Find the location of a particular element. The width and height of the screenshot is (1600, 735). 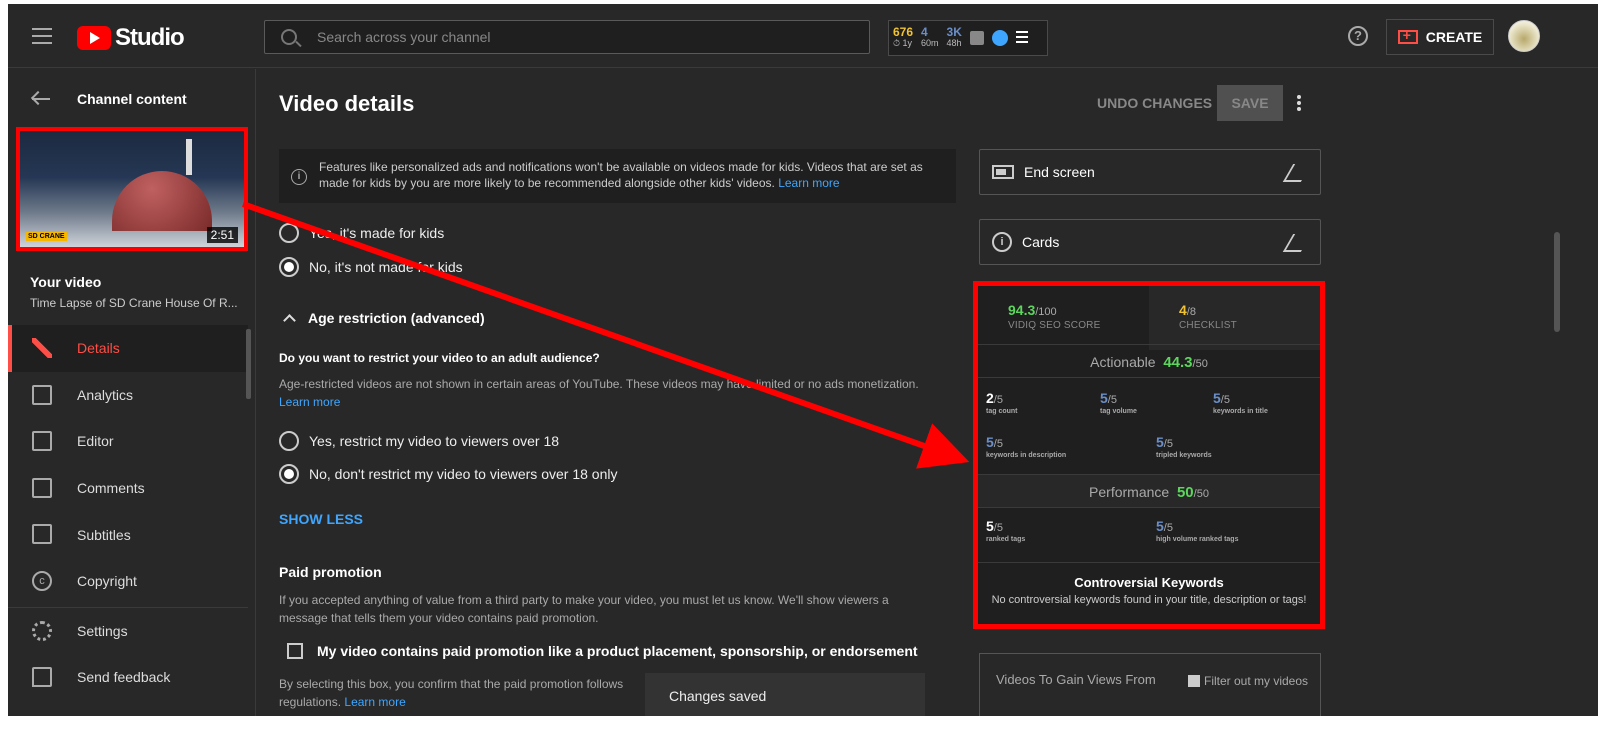

kids-no-radio: No, it's not made for kids is located at coordinates (371, 267).